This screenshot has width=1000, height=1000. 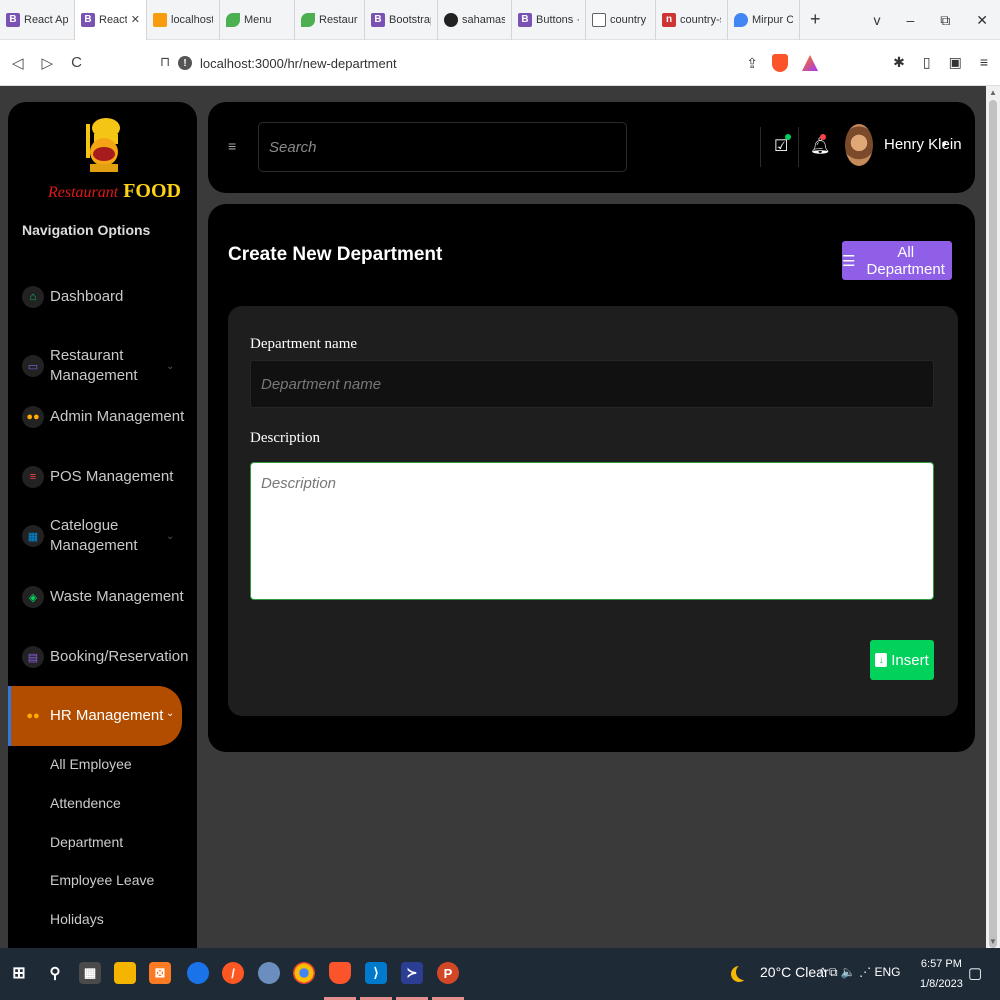 I want to click on nav-section-title: Navigation Options, so click(x=86, y=230).